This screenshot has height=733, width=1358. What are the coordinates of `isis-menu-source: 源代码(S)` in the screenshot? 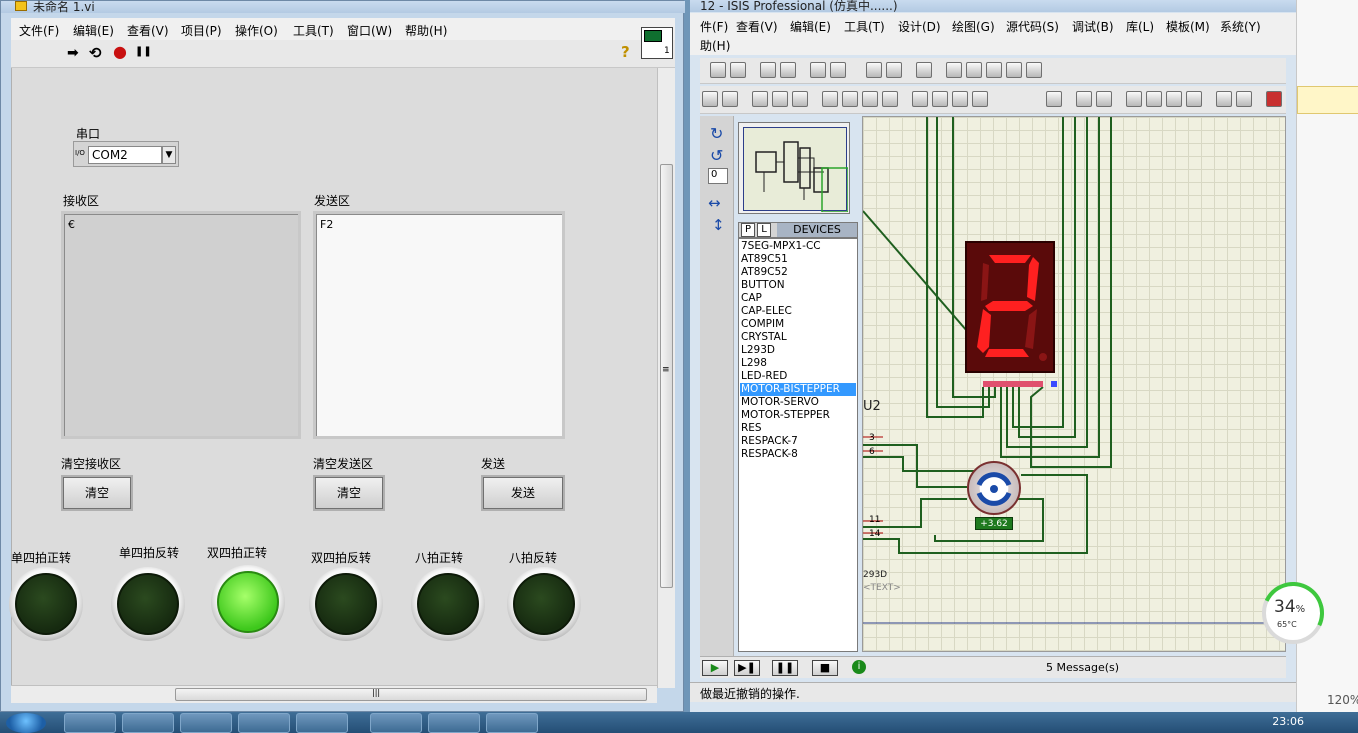 It's located at (1032, 26).